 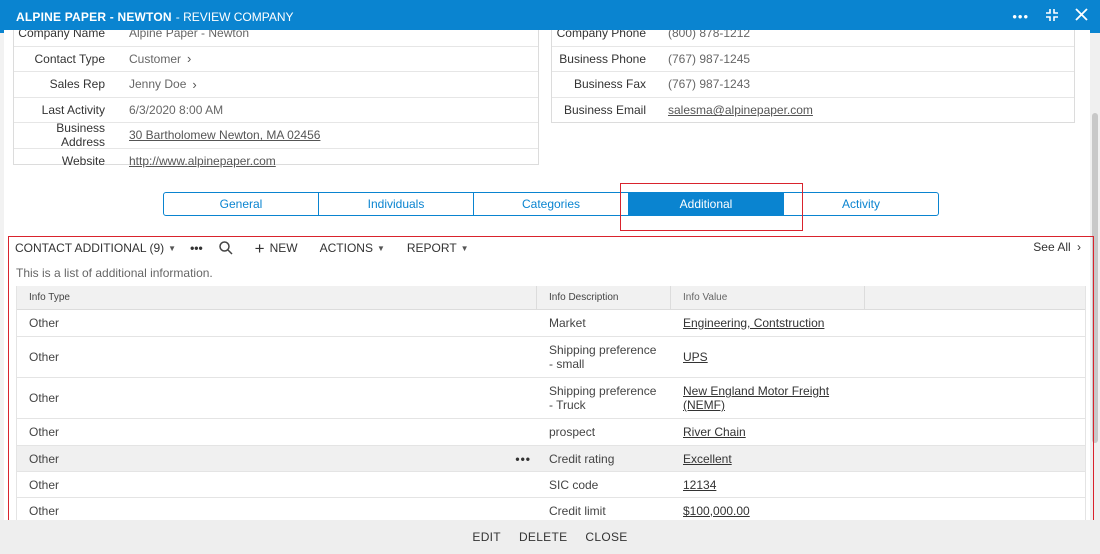 I want to click on field-label: Sales Rep, so click(x=77, y=84).